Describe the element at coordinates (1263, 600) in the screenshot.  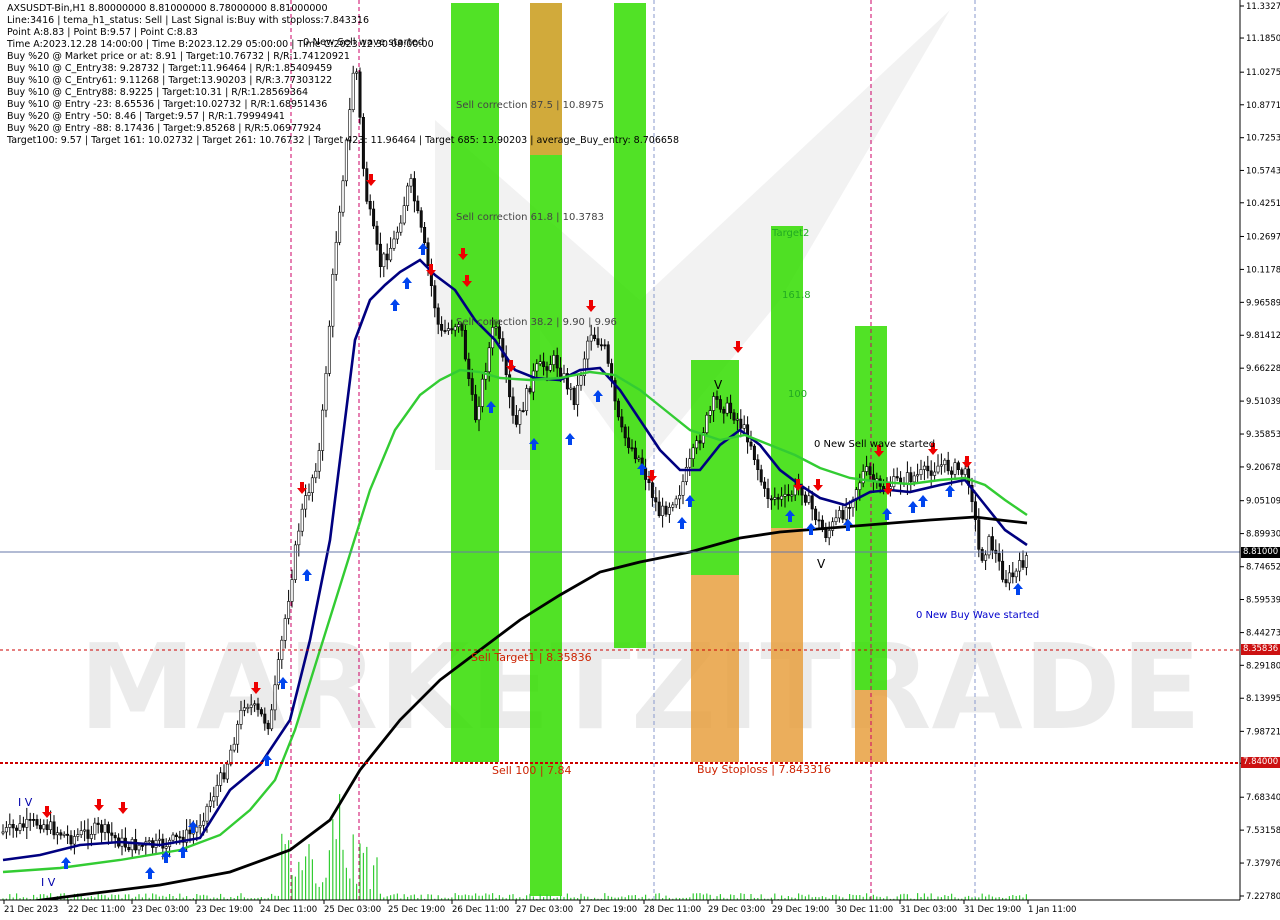
I see `price-tick-label: 8.59539` at that location.